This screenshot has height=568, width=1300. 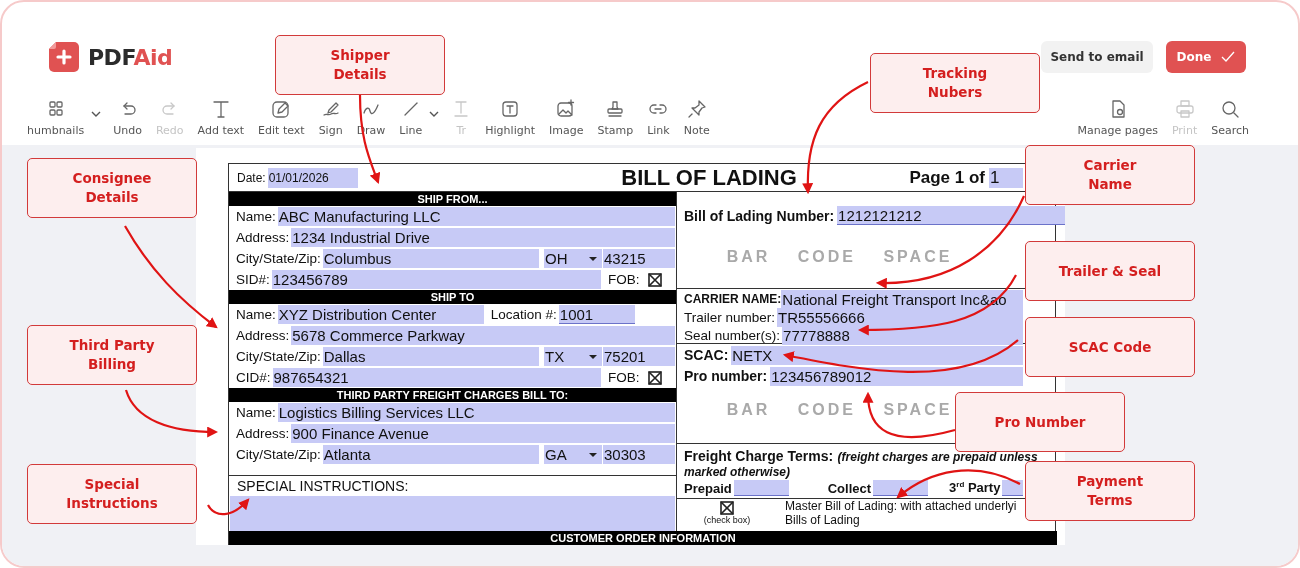 I want to click on note-tool-button: Note, so click(x=696, y=118).